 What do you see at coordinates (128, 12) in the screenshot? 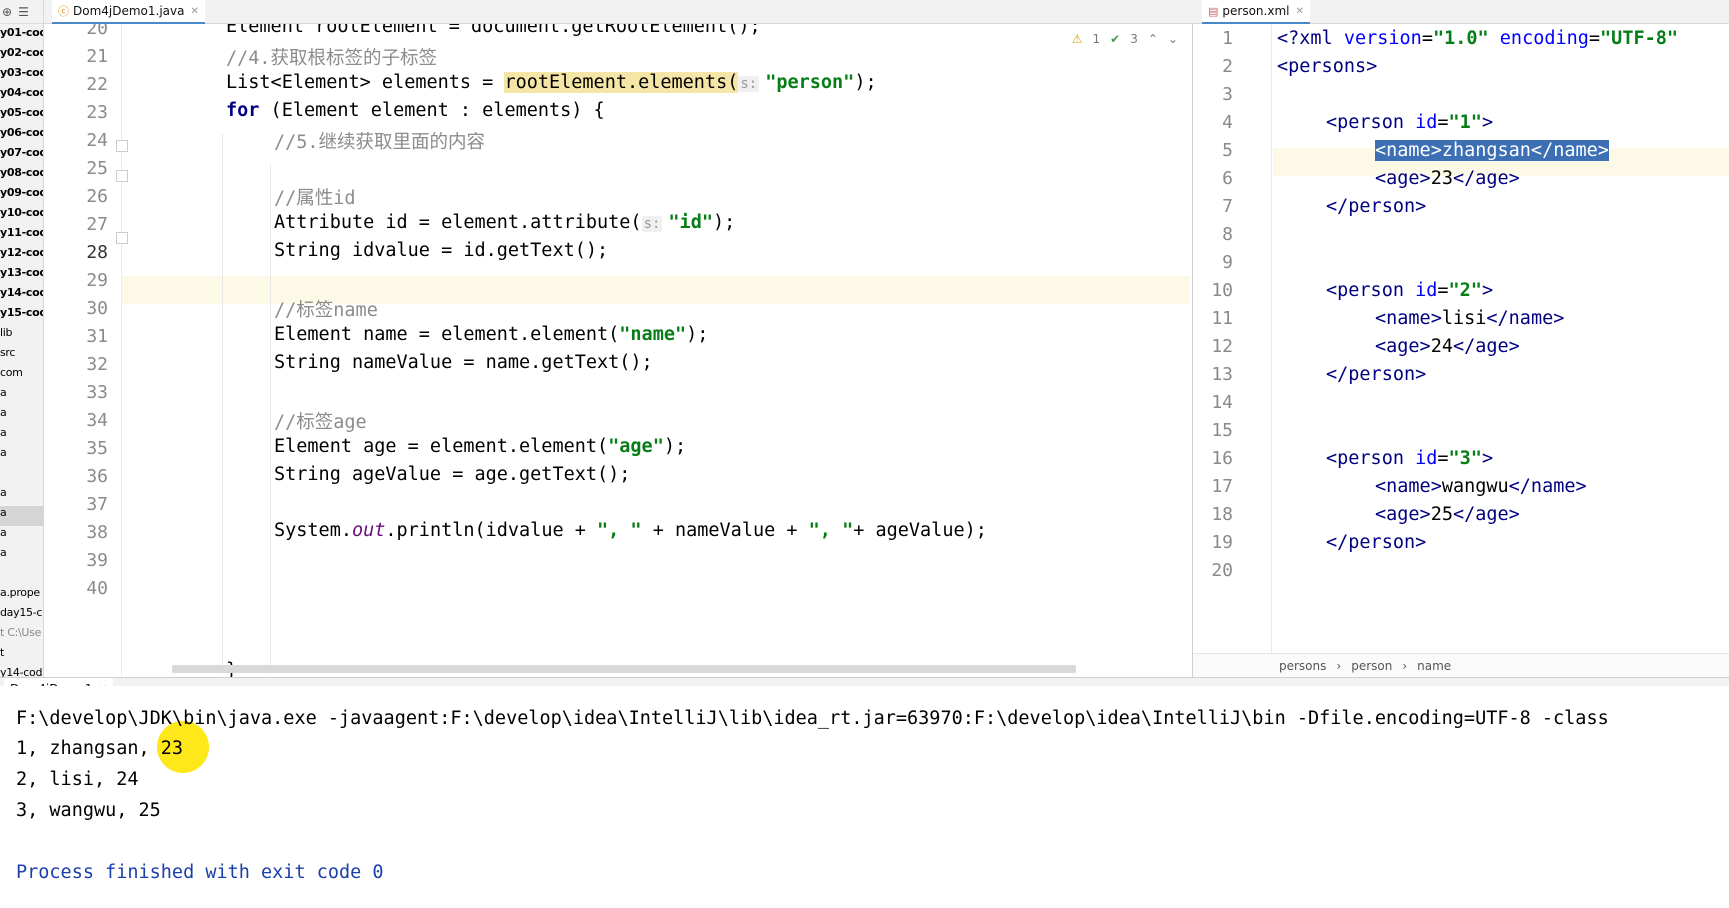
I see `tab-dom4jdemo1: ⓒ Dom4jDemo1.java ✕` at bounding box center [128, 12].